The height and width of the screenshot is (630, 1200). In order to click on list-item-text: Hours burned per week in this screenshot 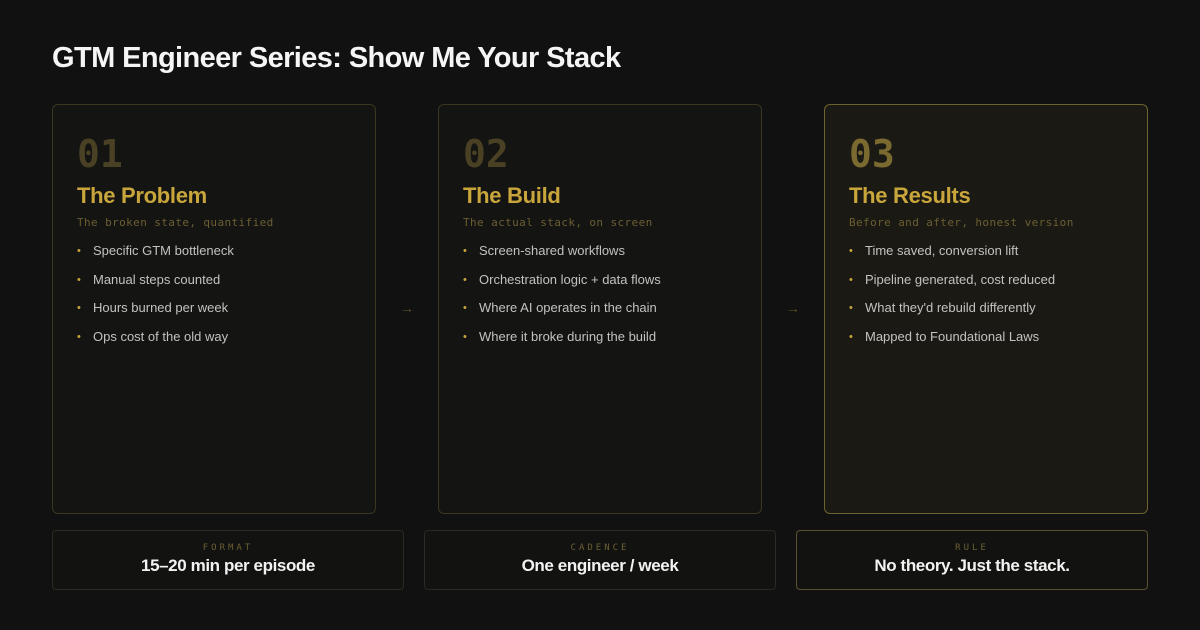, I will do `click(161, 307)`.